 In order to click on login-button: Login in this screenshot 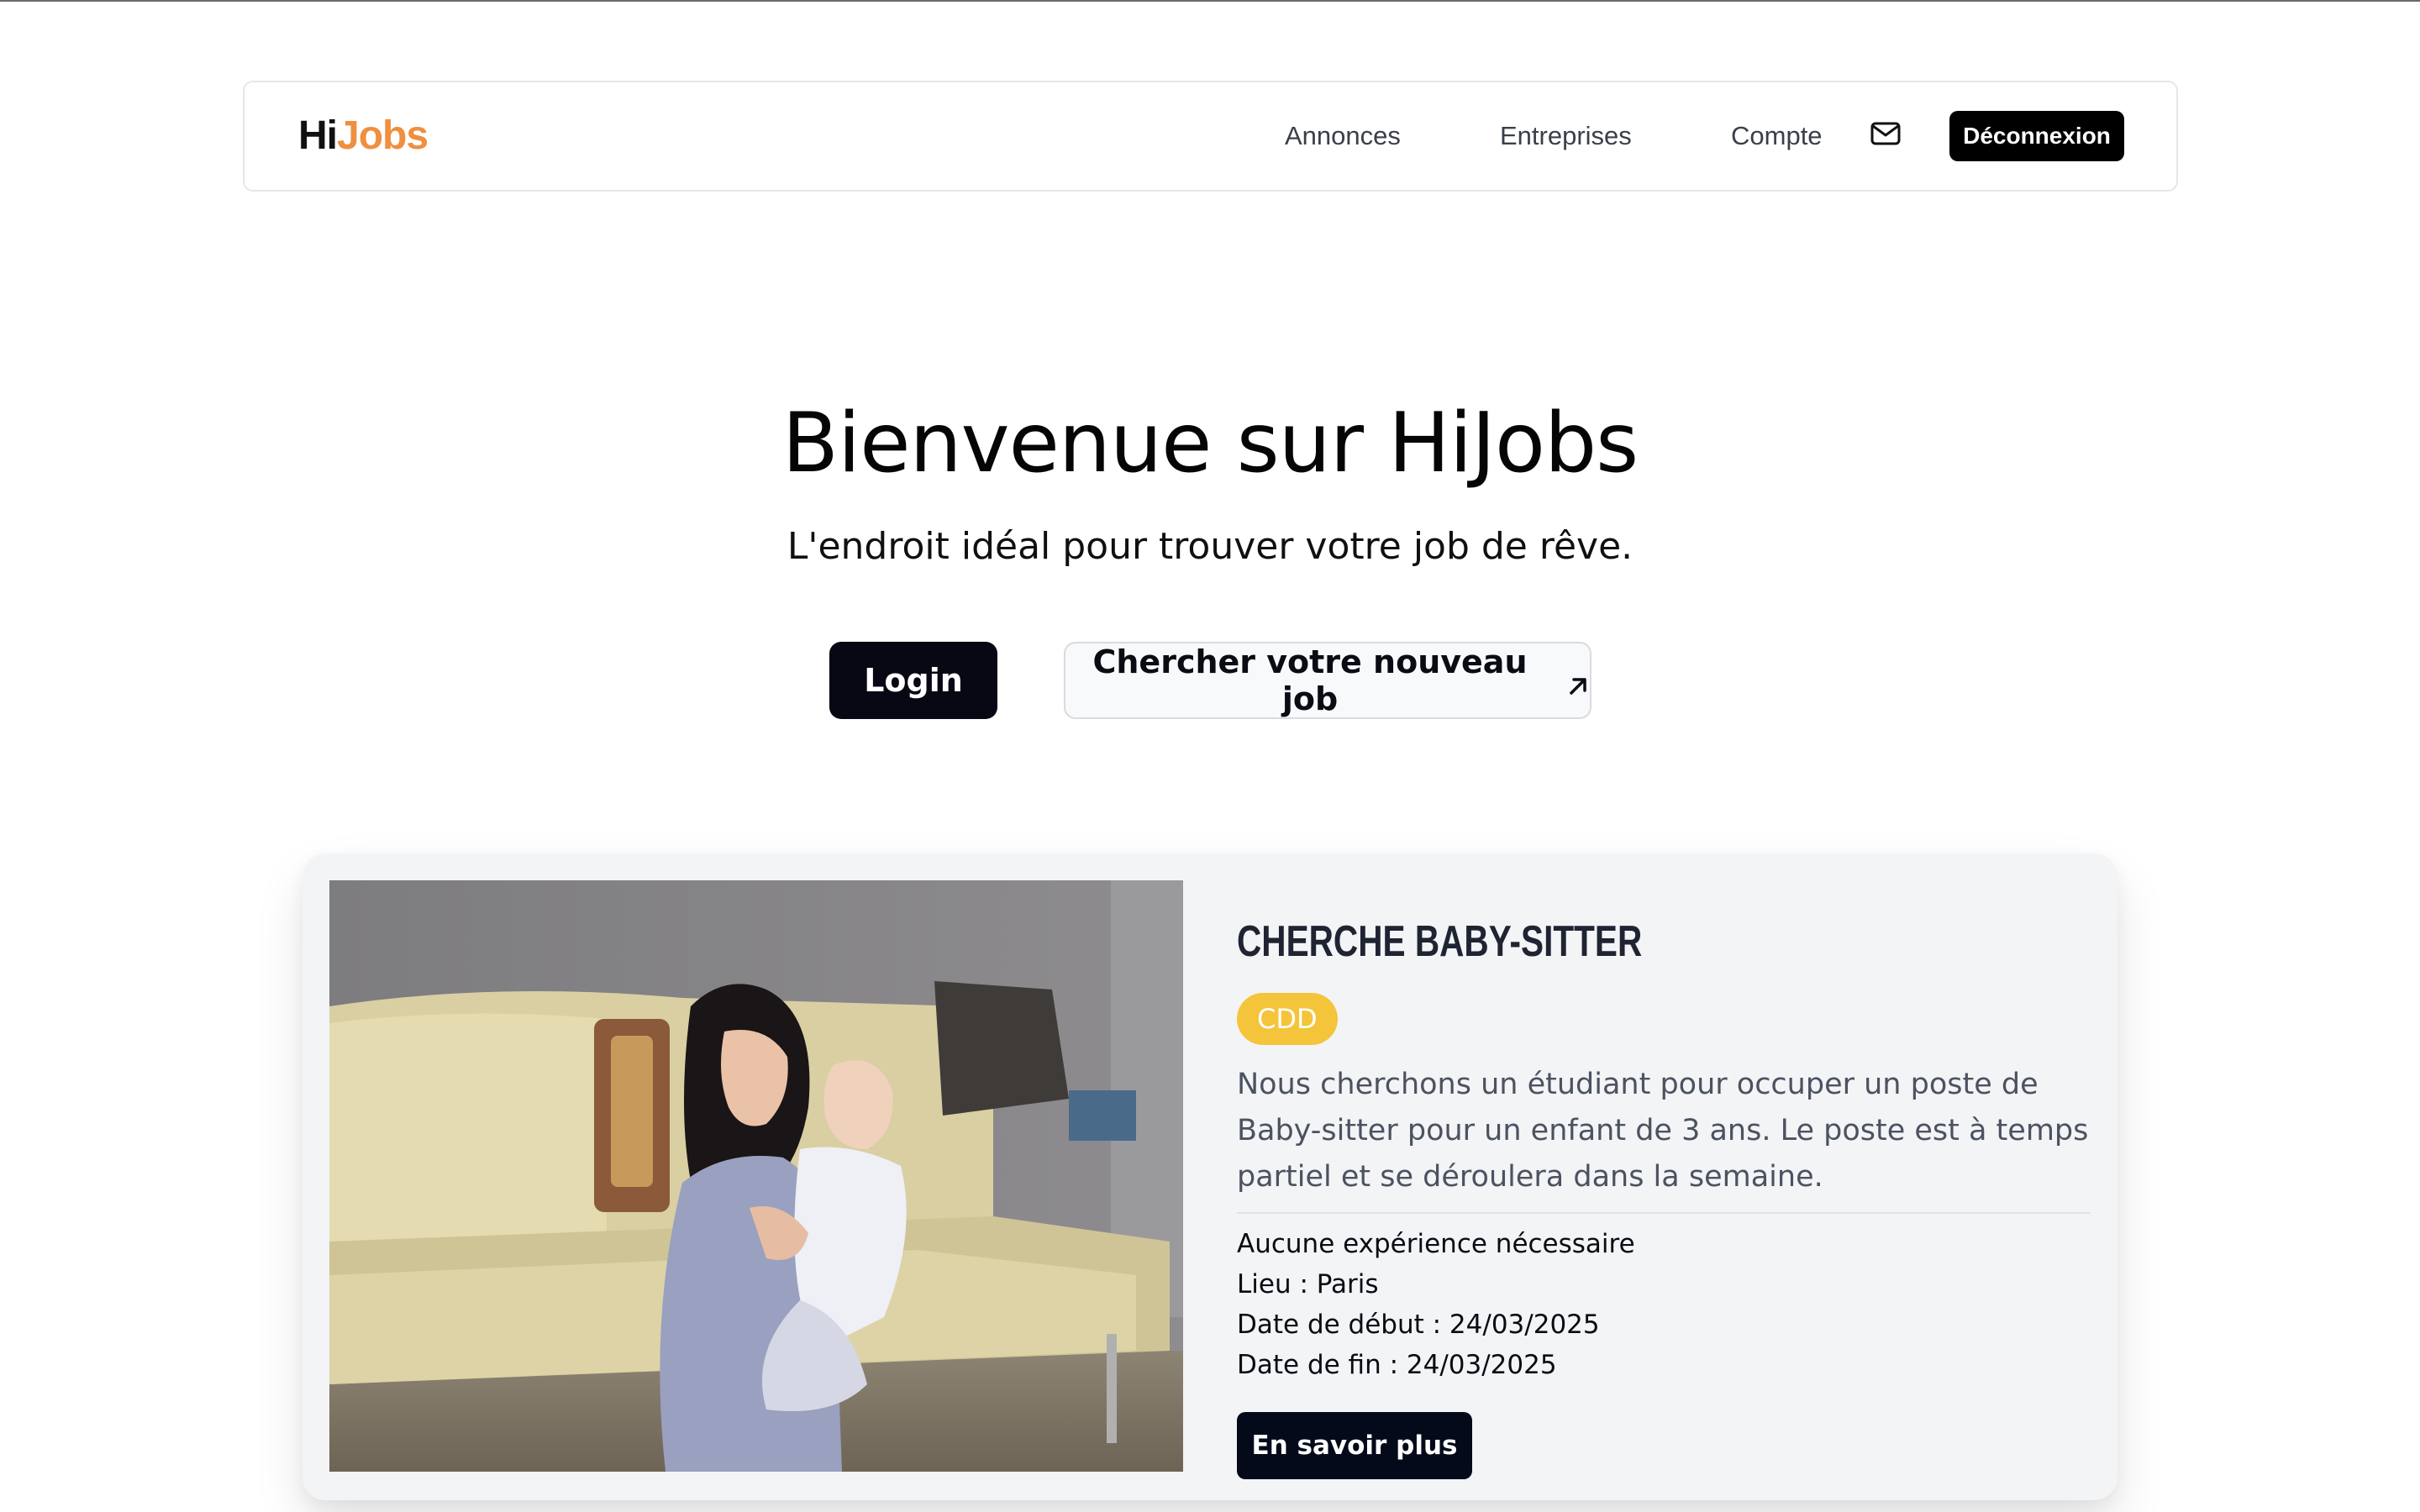, I will do `click(913, 680)`.